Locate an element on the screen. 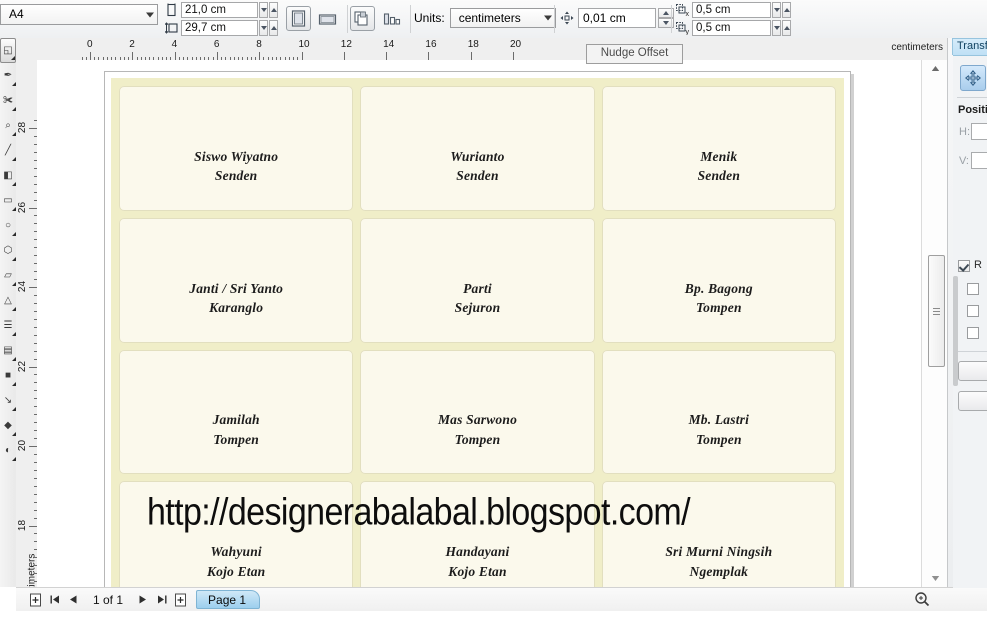 This screenshot has width=987, height=629. zoom-tool: ⌕ is located at coordinates (8, 125).